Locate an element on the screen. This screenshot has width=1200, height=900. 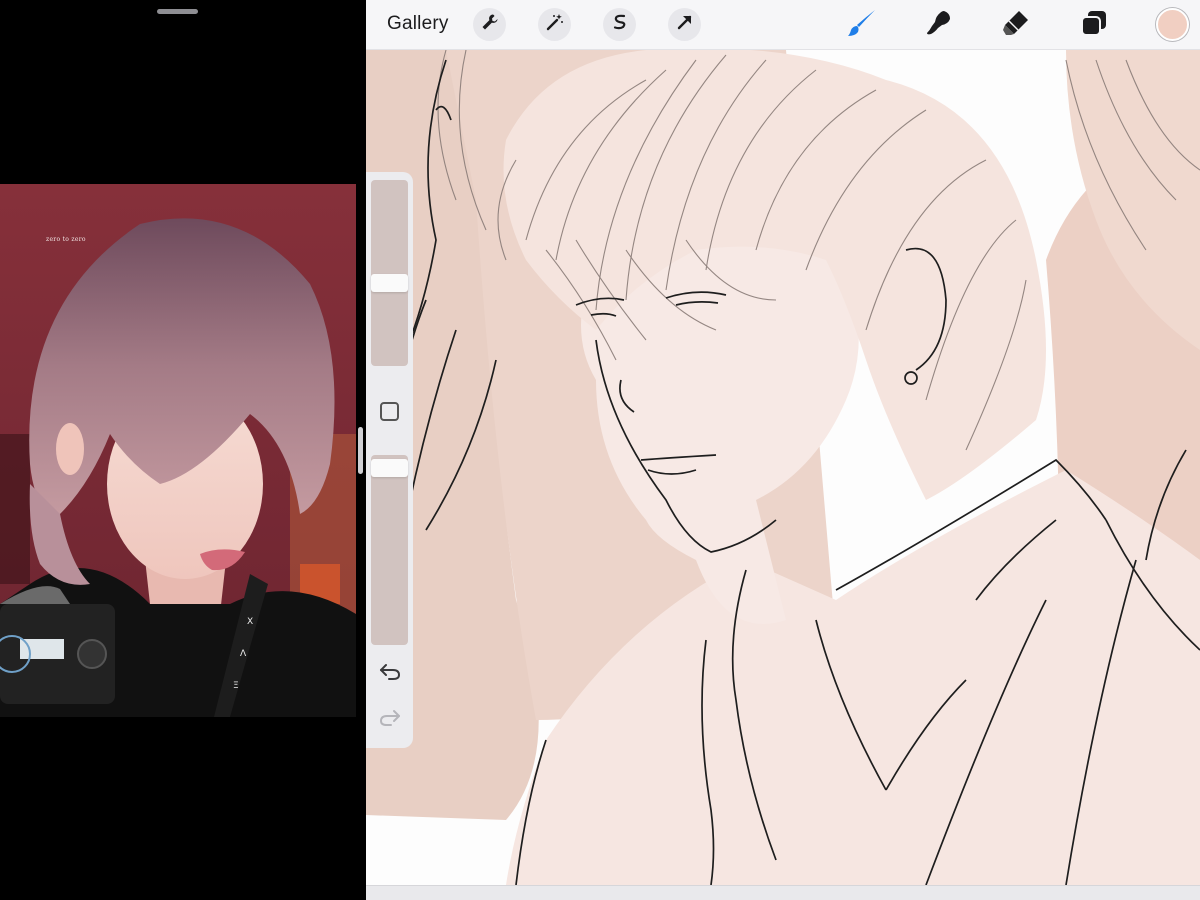
smudge-icon is located at coordinates (939, 25).